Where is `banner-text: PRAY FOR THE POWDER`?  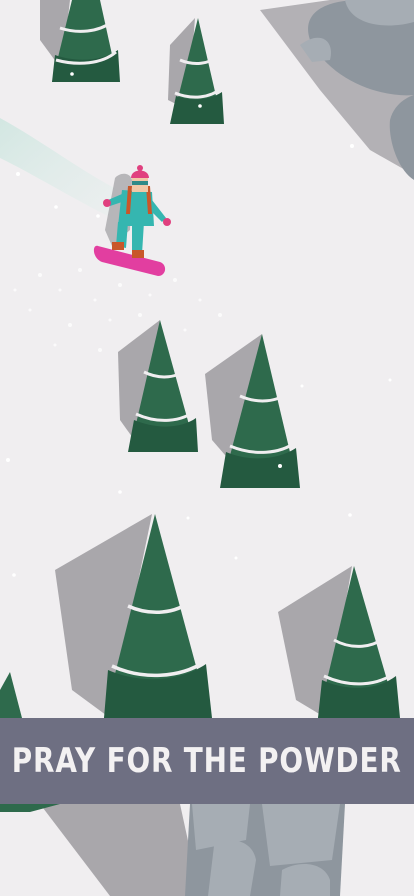
banner-text: PRAY FOR THE POWDER is located at coordinates (207, 761).